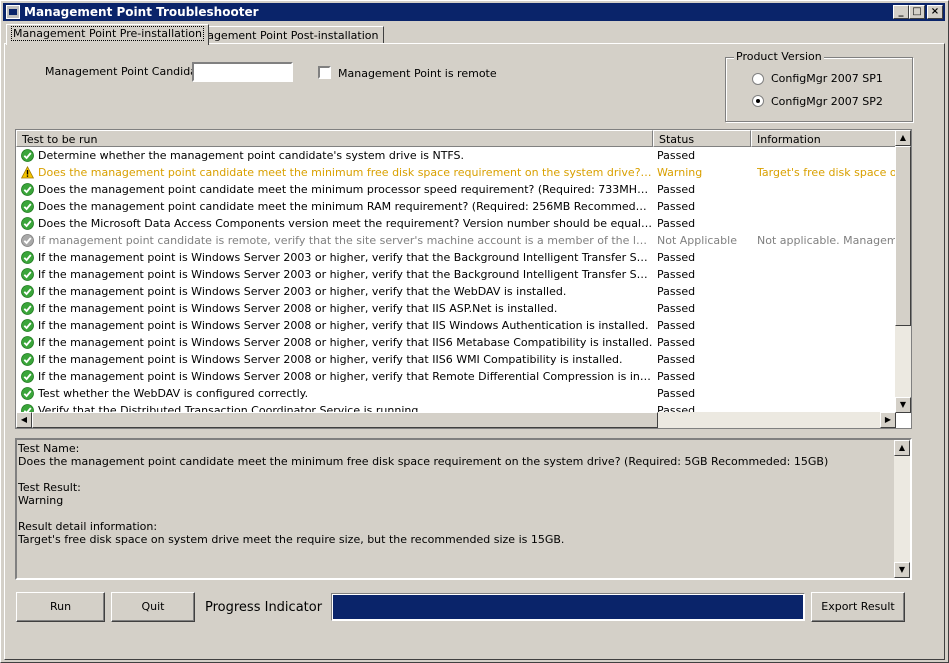  Describe the element at coordinates (902, 448) in the screenshot. I see `details-scroll-up-button: ▲` at that location.